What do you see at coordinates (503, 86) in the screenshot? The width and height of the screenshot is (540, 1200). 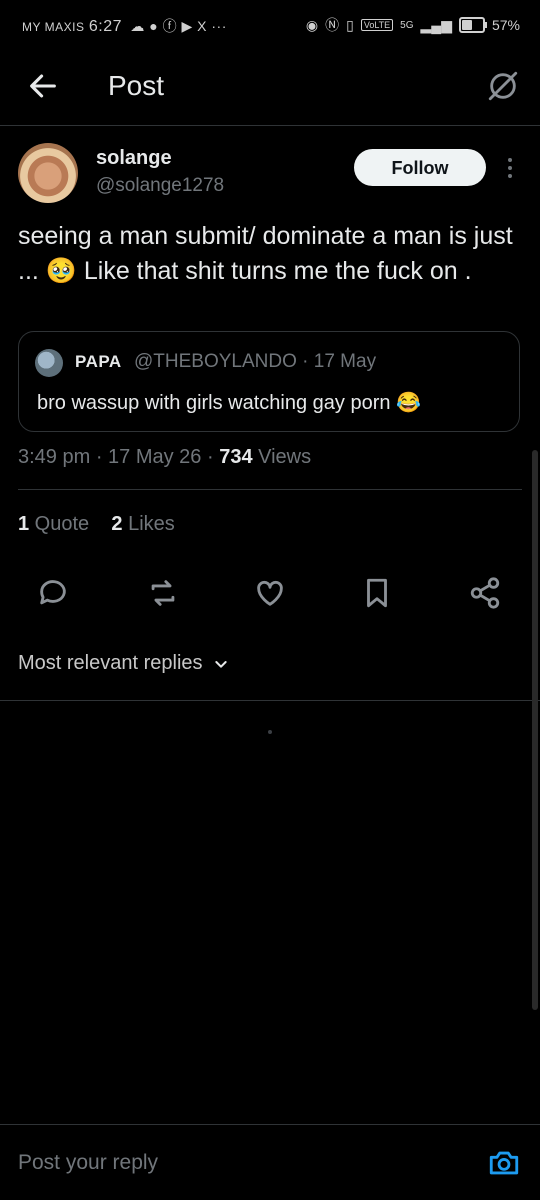 I see `grok-icon` at bounding box center [503, 86].